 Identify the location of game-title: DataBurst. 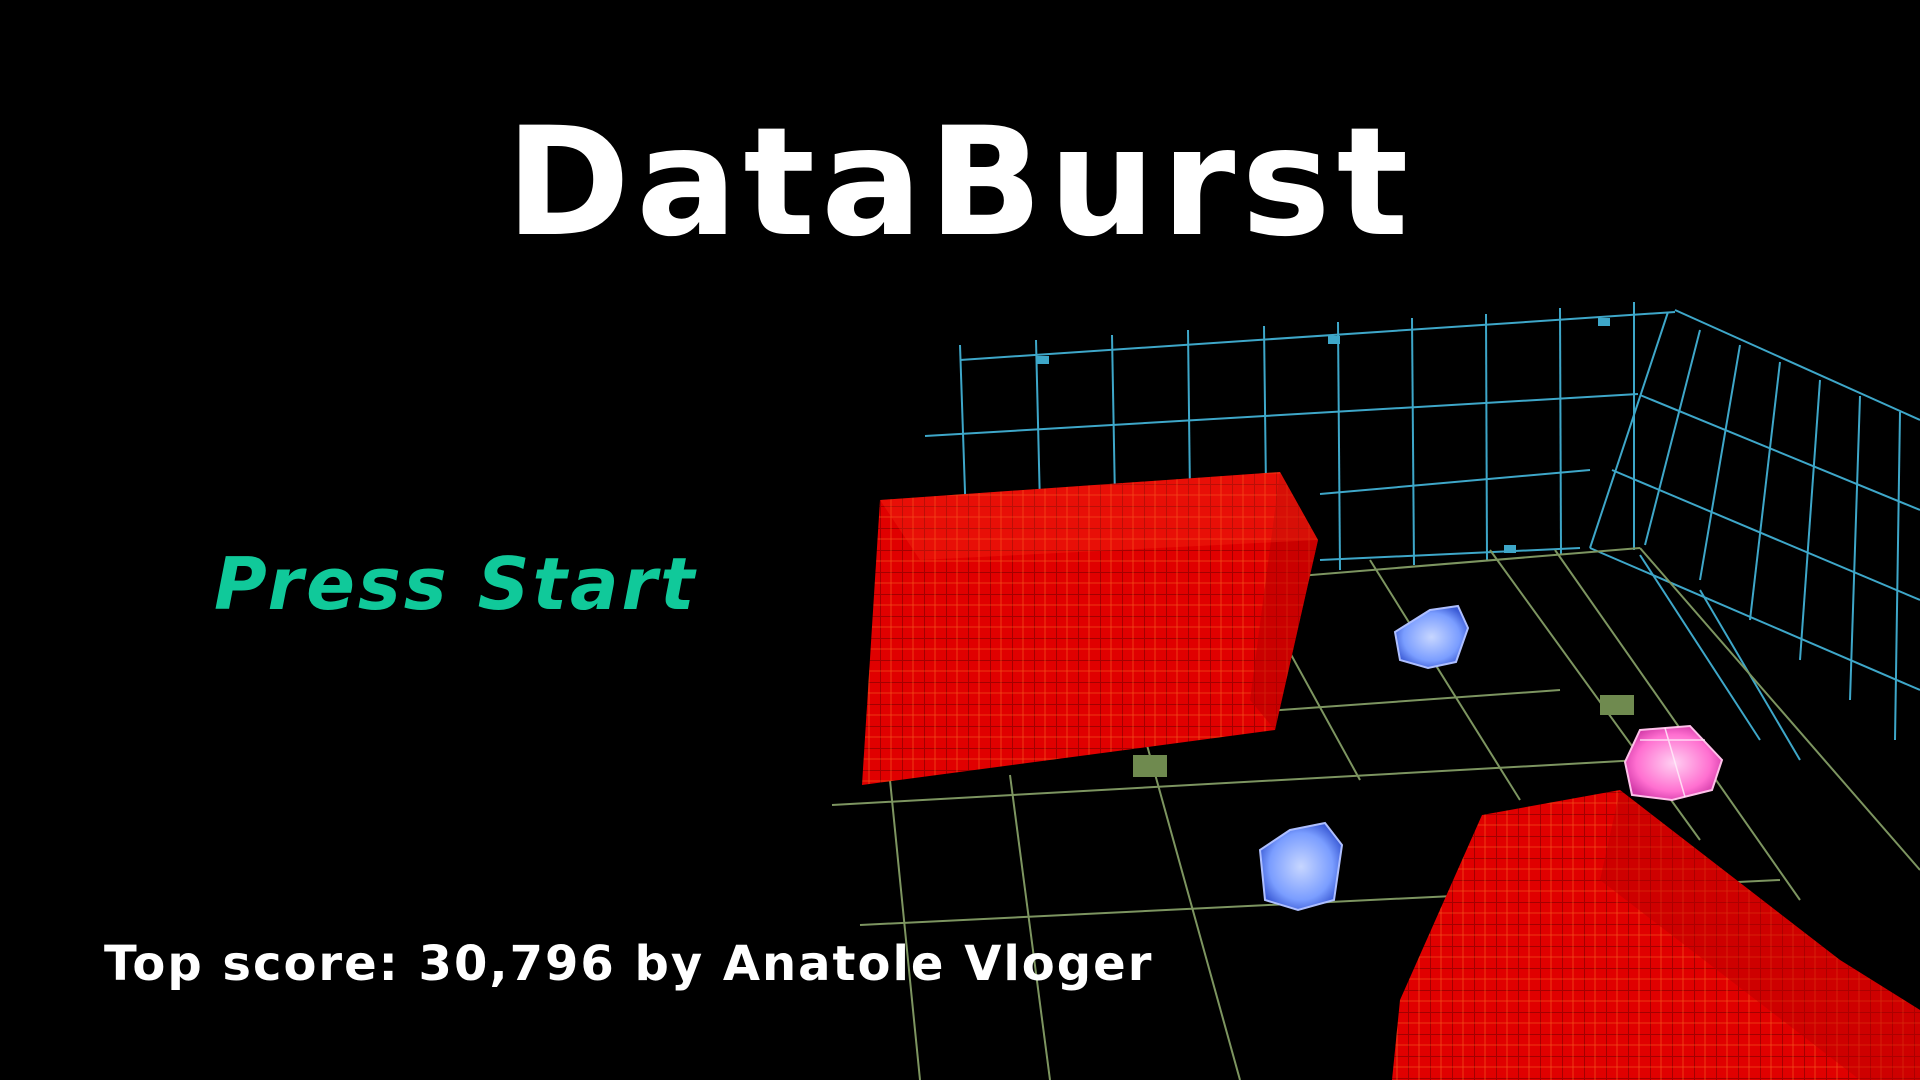
(960, 183).